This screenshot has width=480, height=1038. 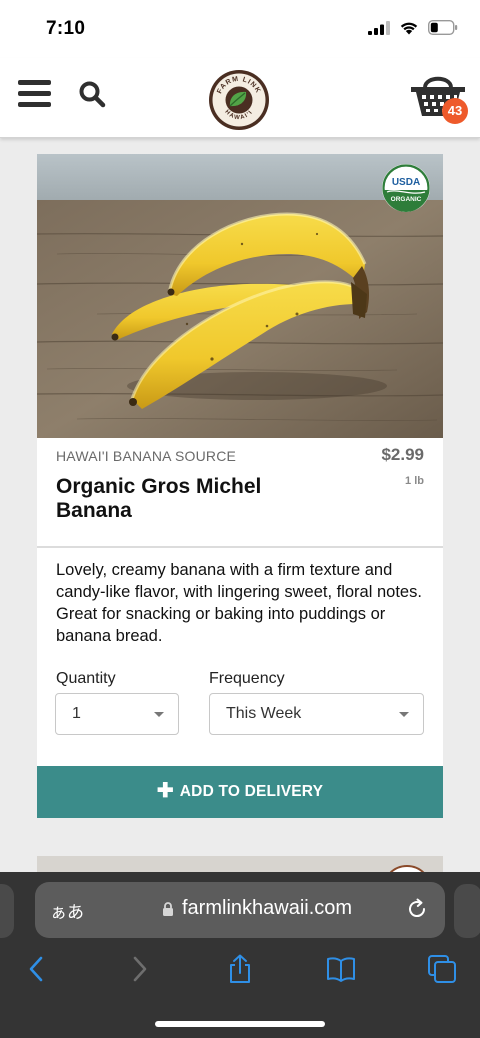 I want to click on page-settings-button: ぁあ, so click(x=67, y=910).